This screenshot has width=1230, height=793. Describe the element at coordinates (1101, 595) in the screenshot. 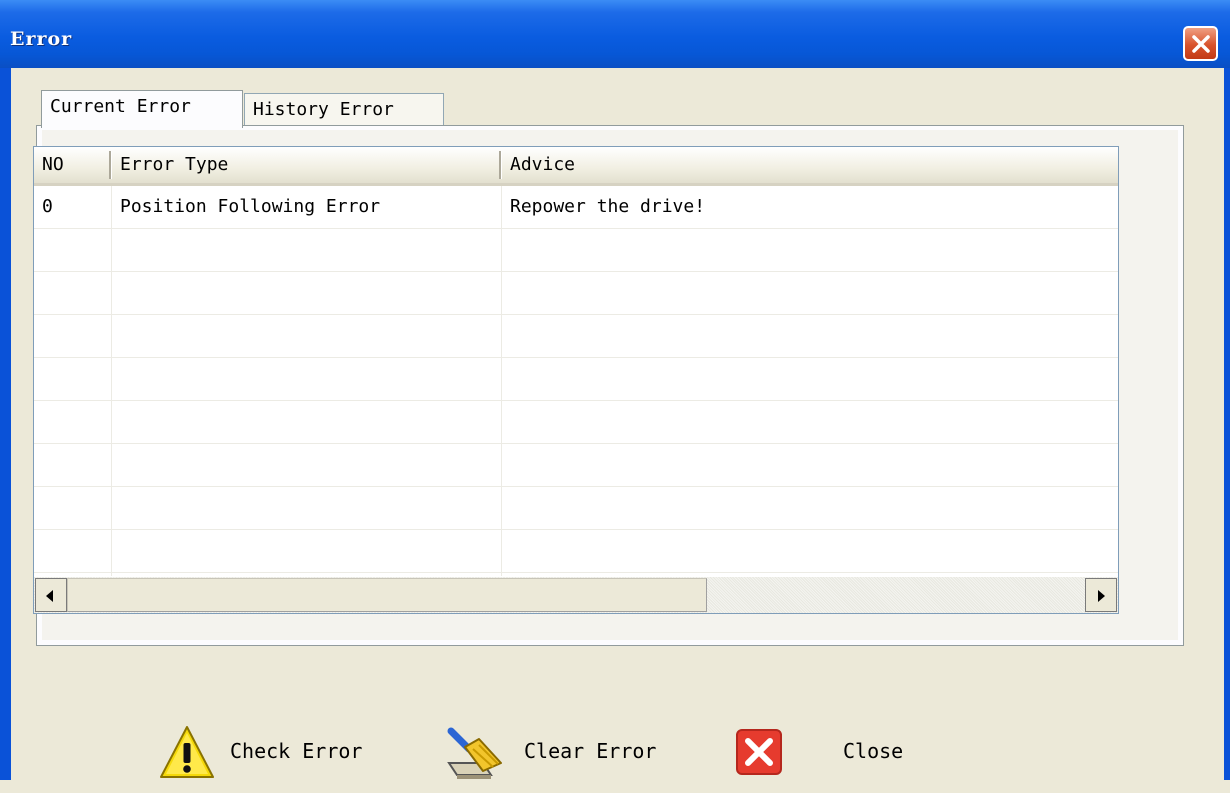

I see `scroll-right-button` at that location.